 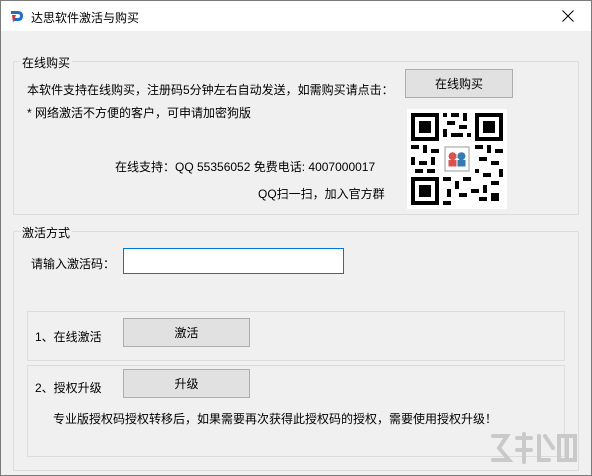 I want to click on dongle-note-text: * 网络激活不方便的客户，可申请加密狗版, so click(x=139, y=113).